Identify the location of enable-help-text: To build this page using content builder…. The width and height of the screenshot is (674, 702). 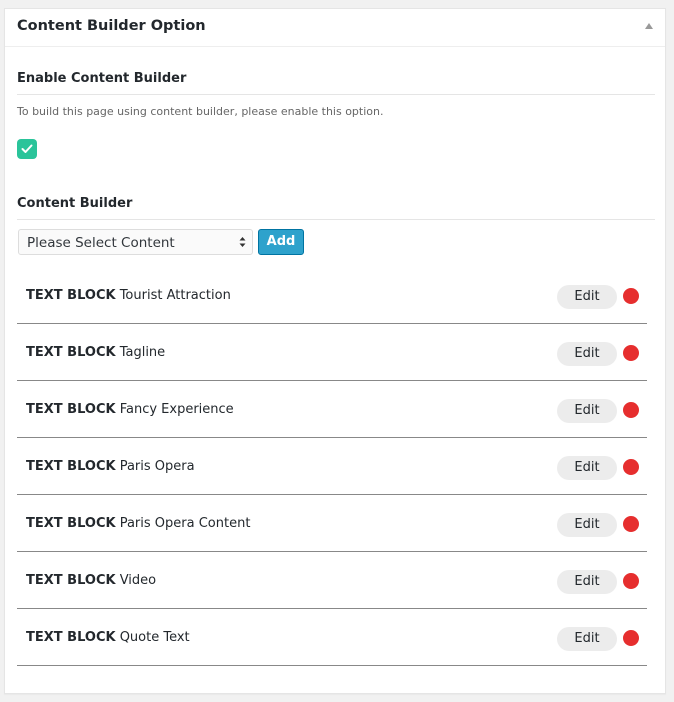
(200, 111).